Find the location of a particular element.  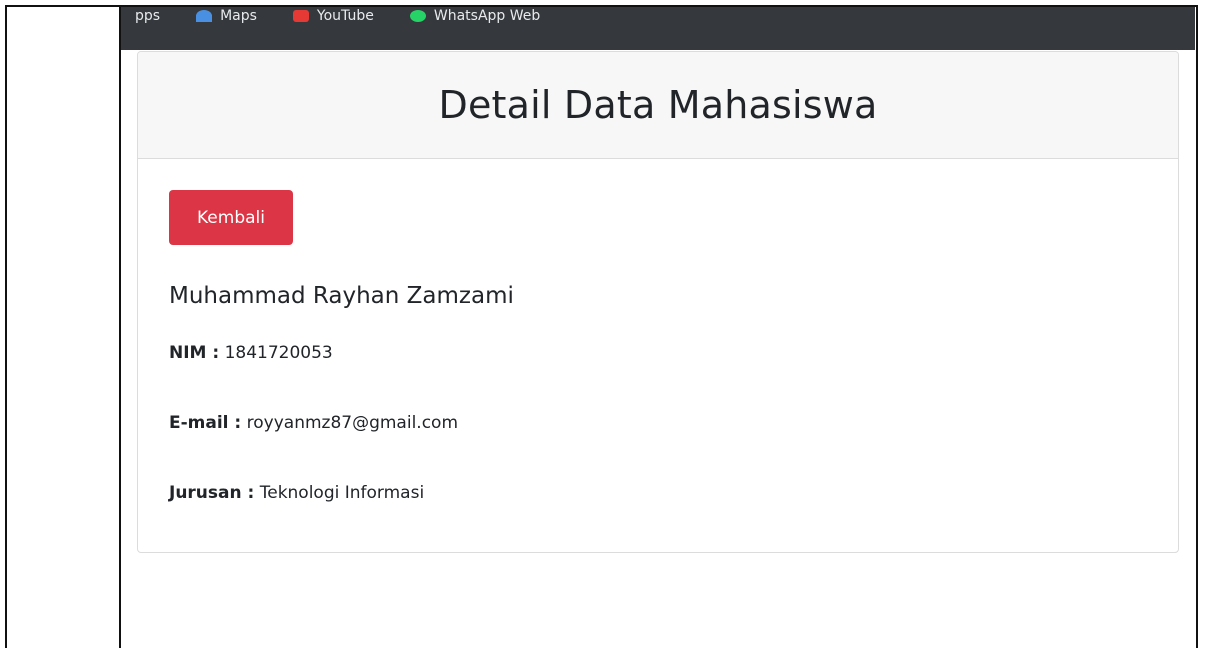

frame-divider is located at coordinates (120, 326).